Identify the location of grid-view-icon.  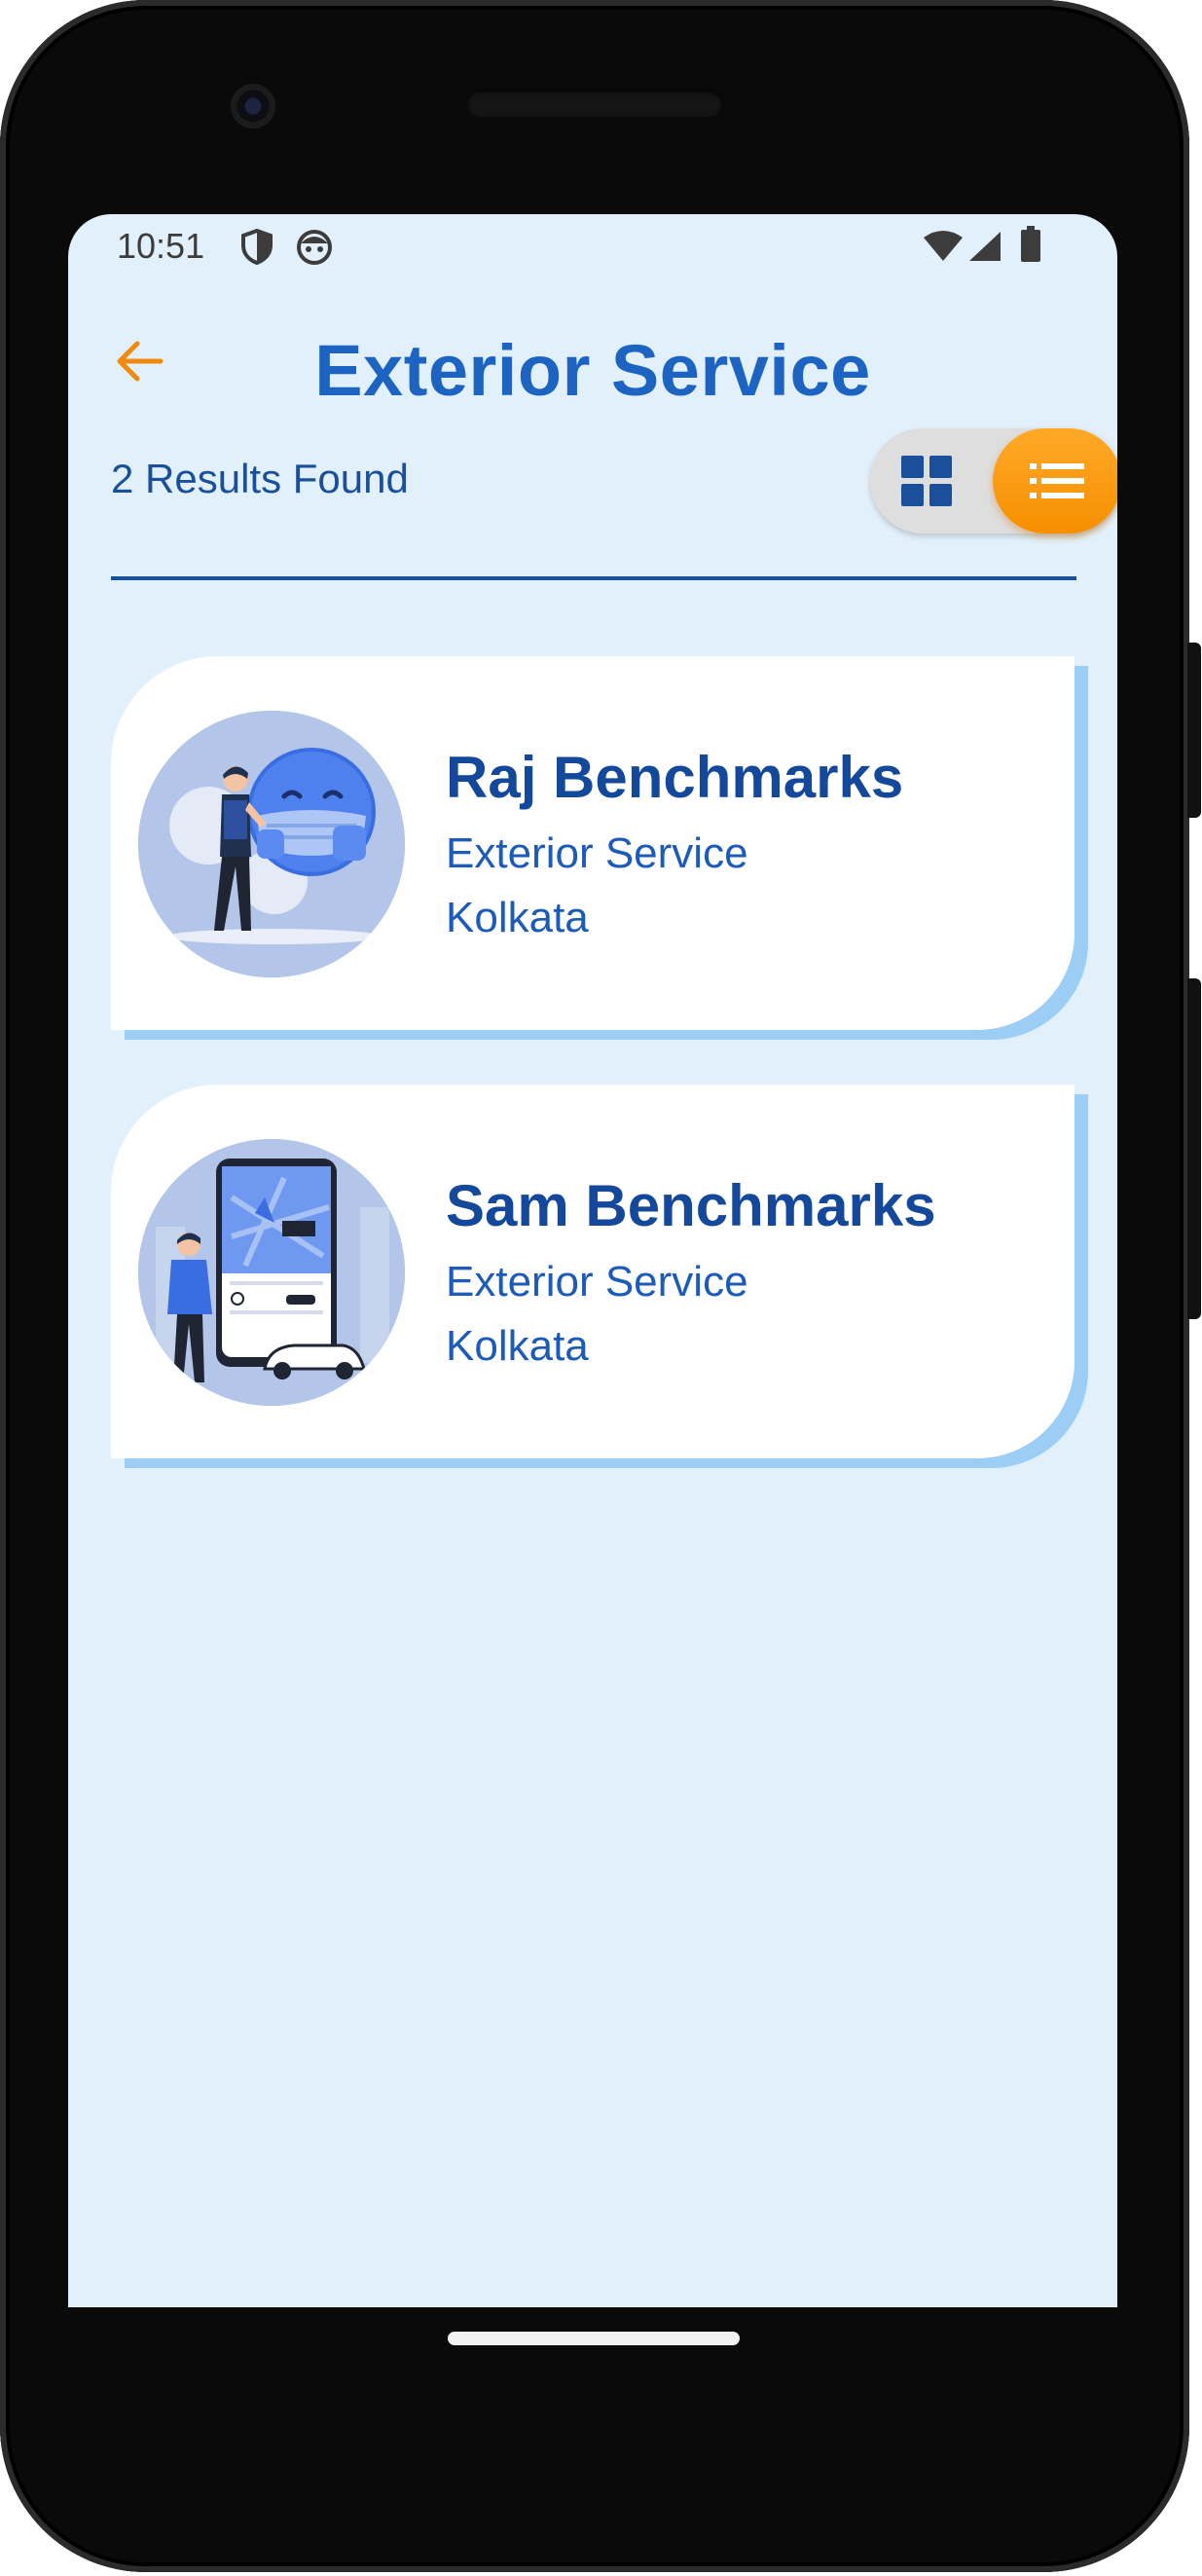
(926, 481).